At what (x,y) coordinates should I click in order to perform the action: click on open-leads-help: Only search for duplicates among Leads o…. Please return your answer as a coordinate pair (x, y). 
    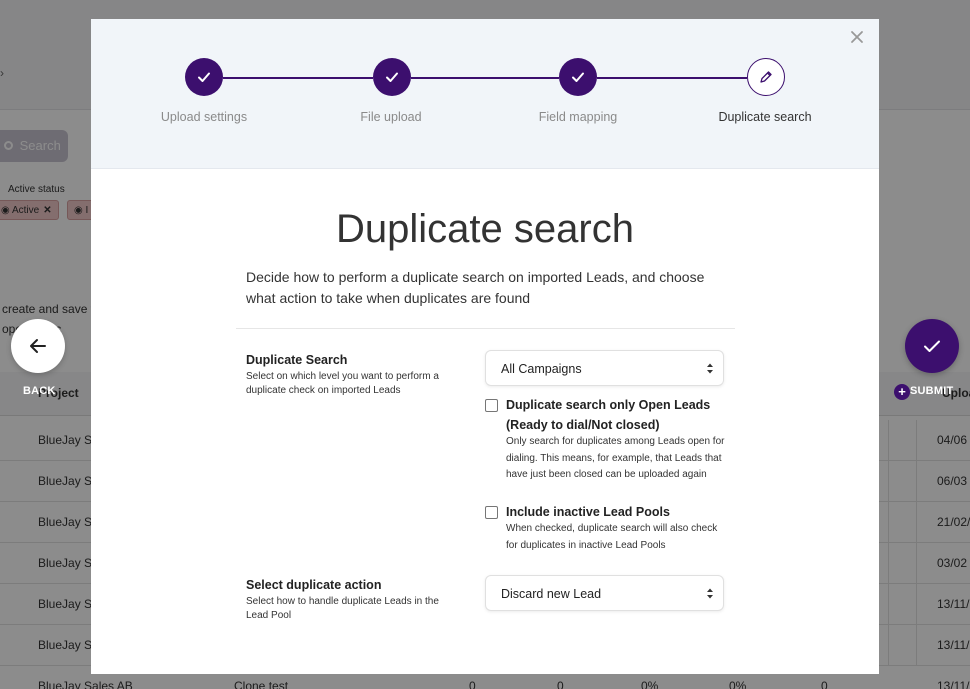
    Looking at the image, I should click on (615, 458).